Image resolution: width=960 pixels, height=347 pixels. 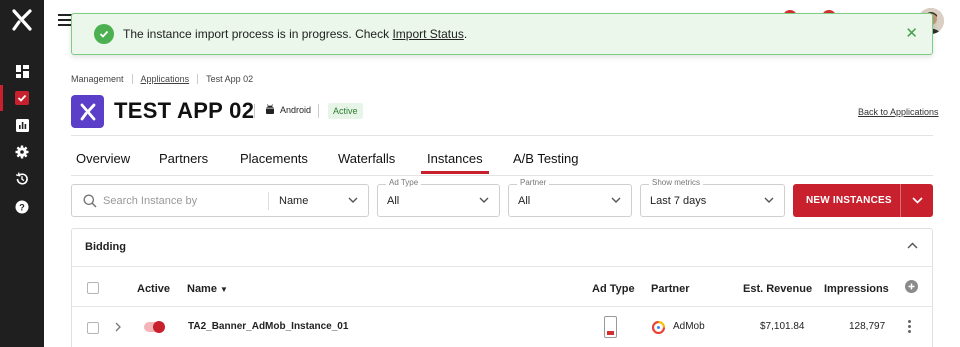 What do you see at coordinates (165, 79) in the screenshot?
I see `breadcrumb-applications: Applications` at bounding box center [165, 79].